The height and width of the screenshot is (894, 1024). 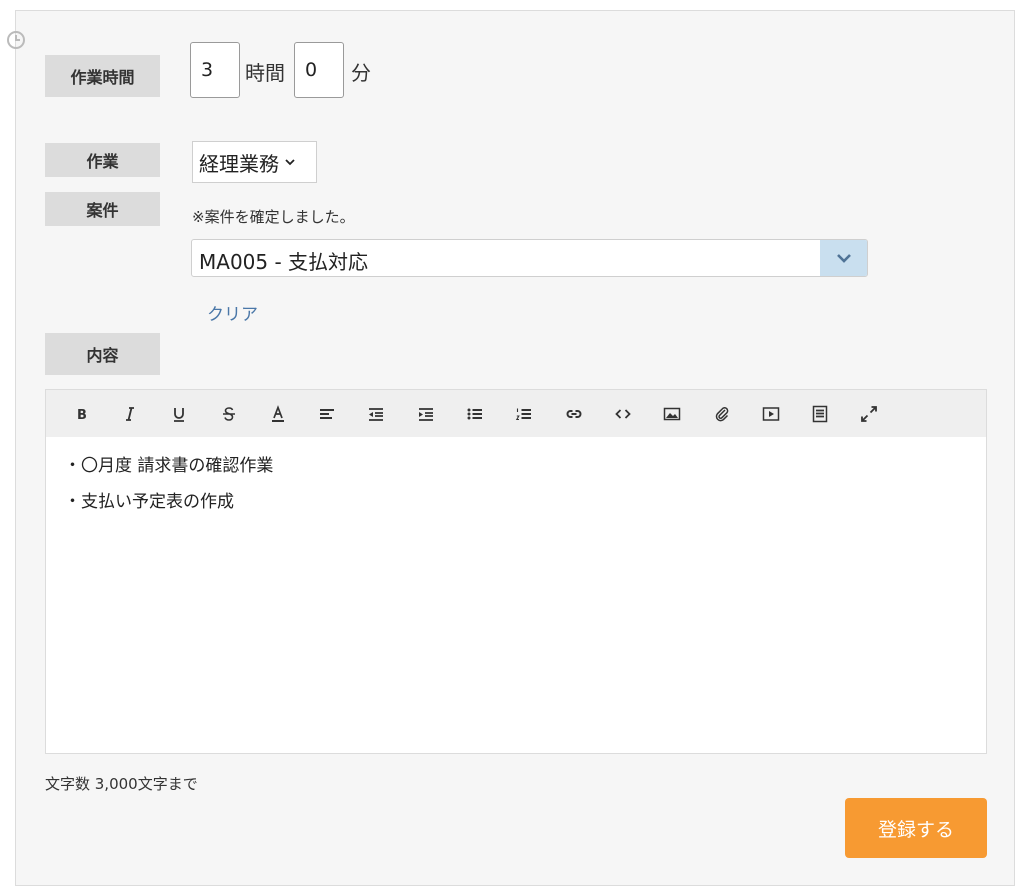 I want to click on attachment-button, so click(x=721, y=413).